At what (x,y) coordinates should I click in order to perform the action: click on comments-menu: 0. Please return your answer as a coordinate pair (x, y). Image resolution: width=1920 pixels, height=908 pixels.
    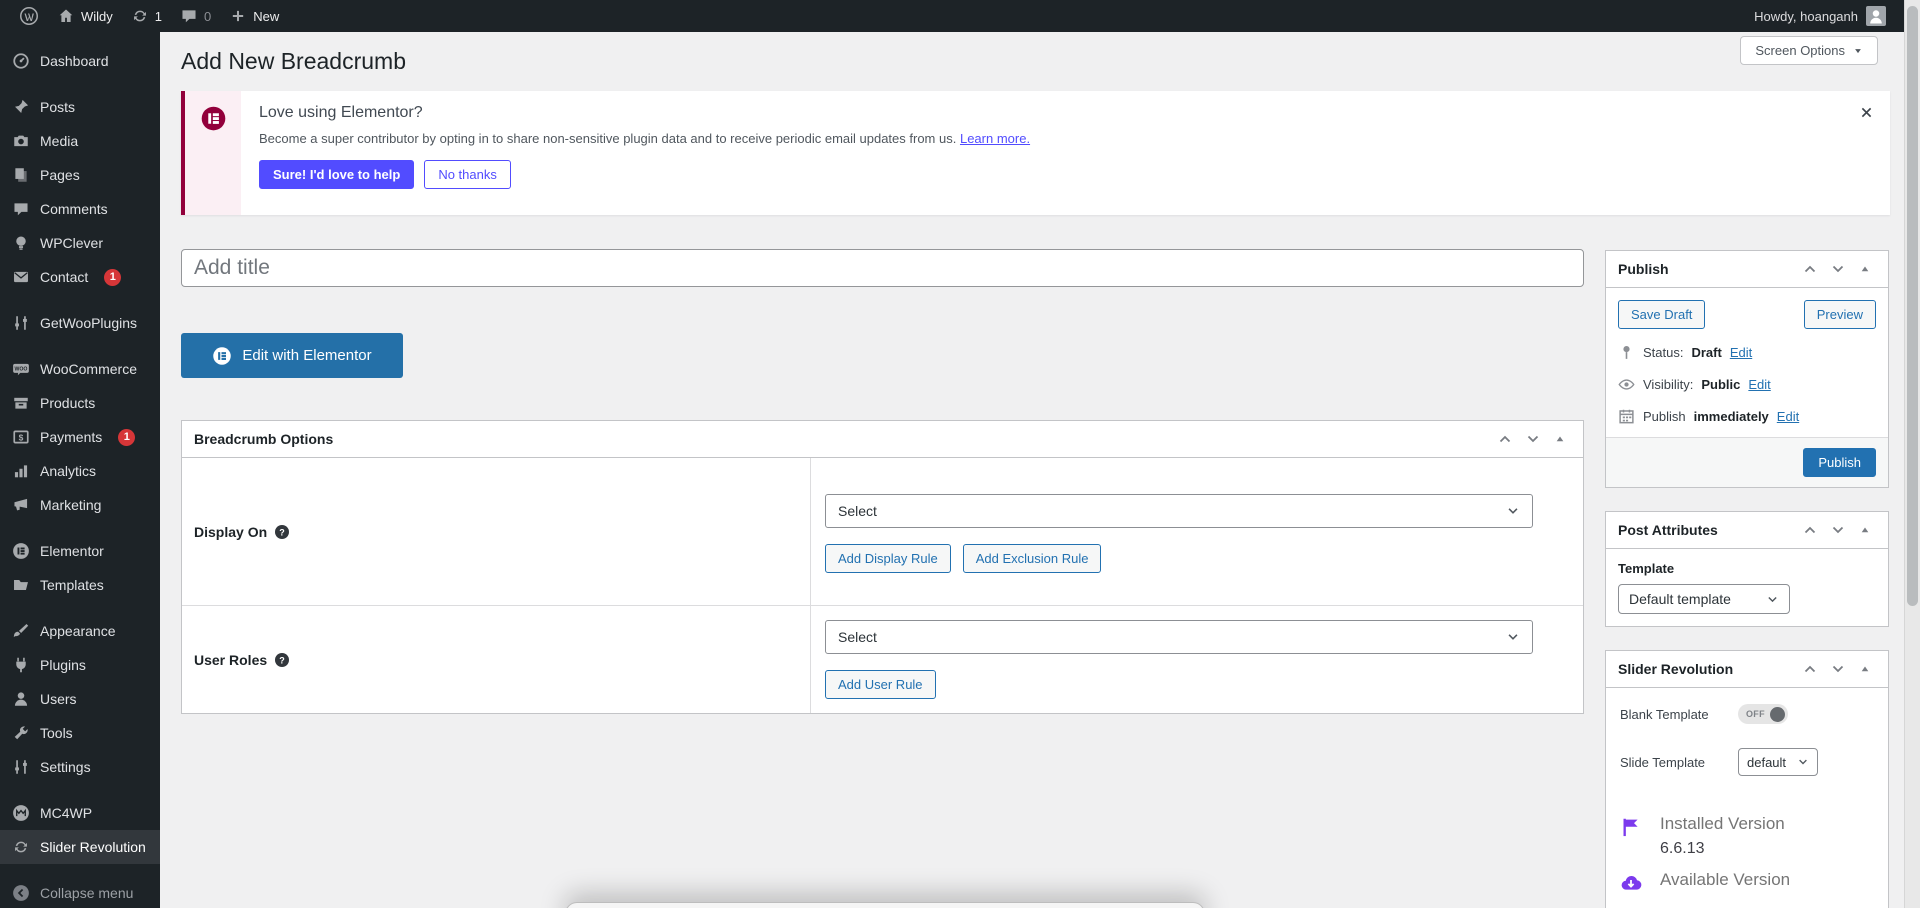
    Looking at the image, I should click on (195, 16).